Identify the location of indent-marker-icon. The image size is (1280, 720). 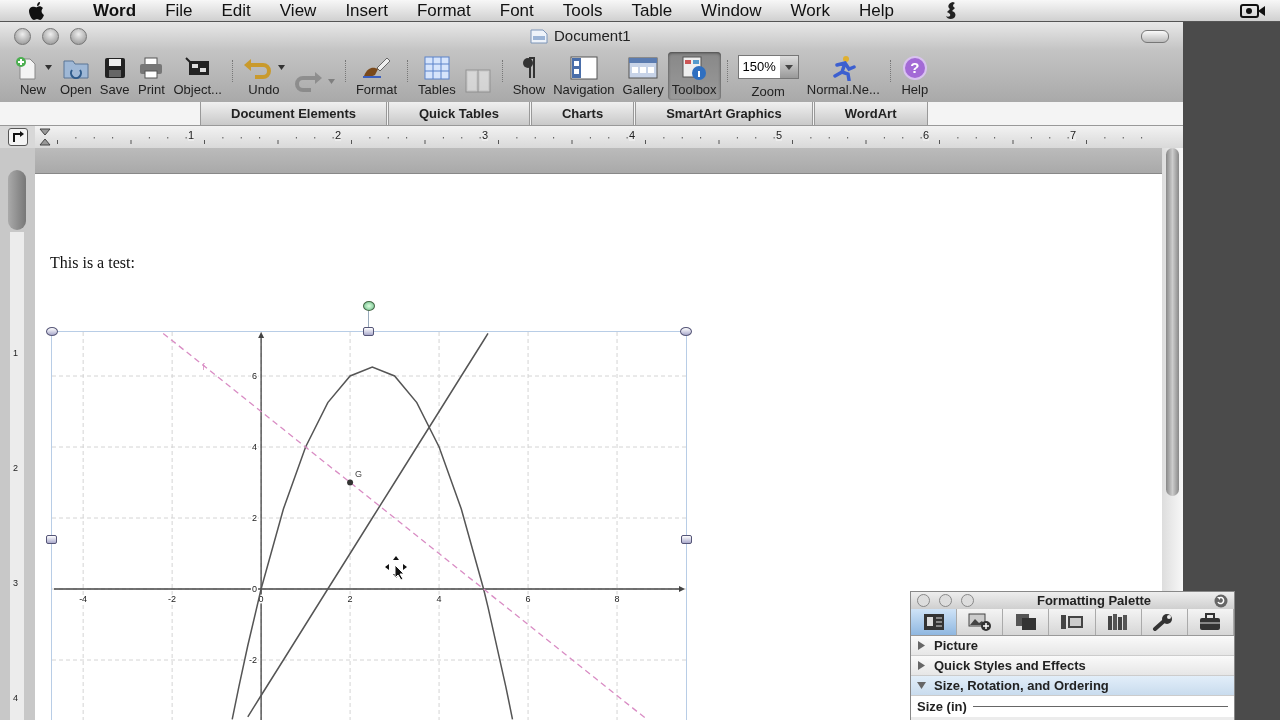
(45, 137).